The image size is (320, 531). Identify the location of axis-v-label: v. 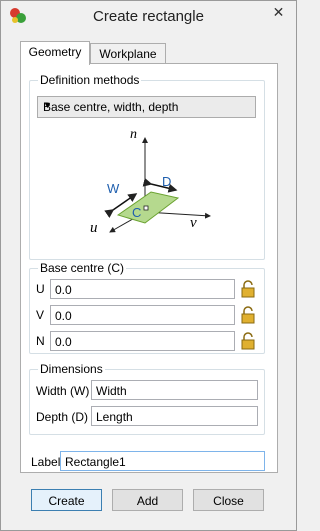
(193, 223).